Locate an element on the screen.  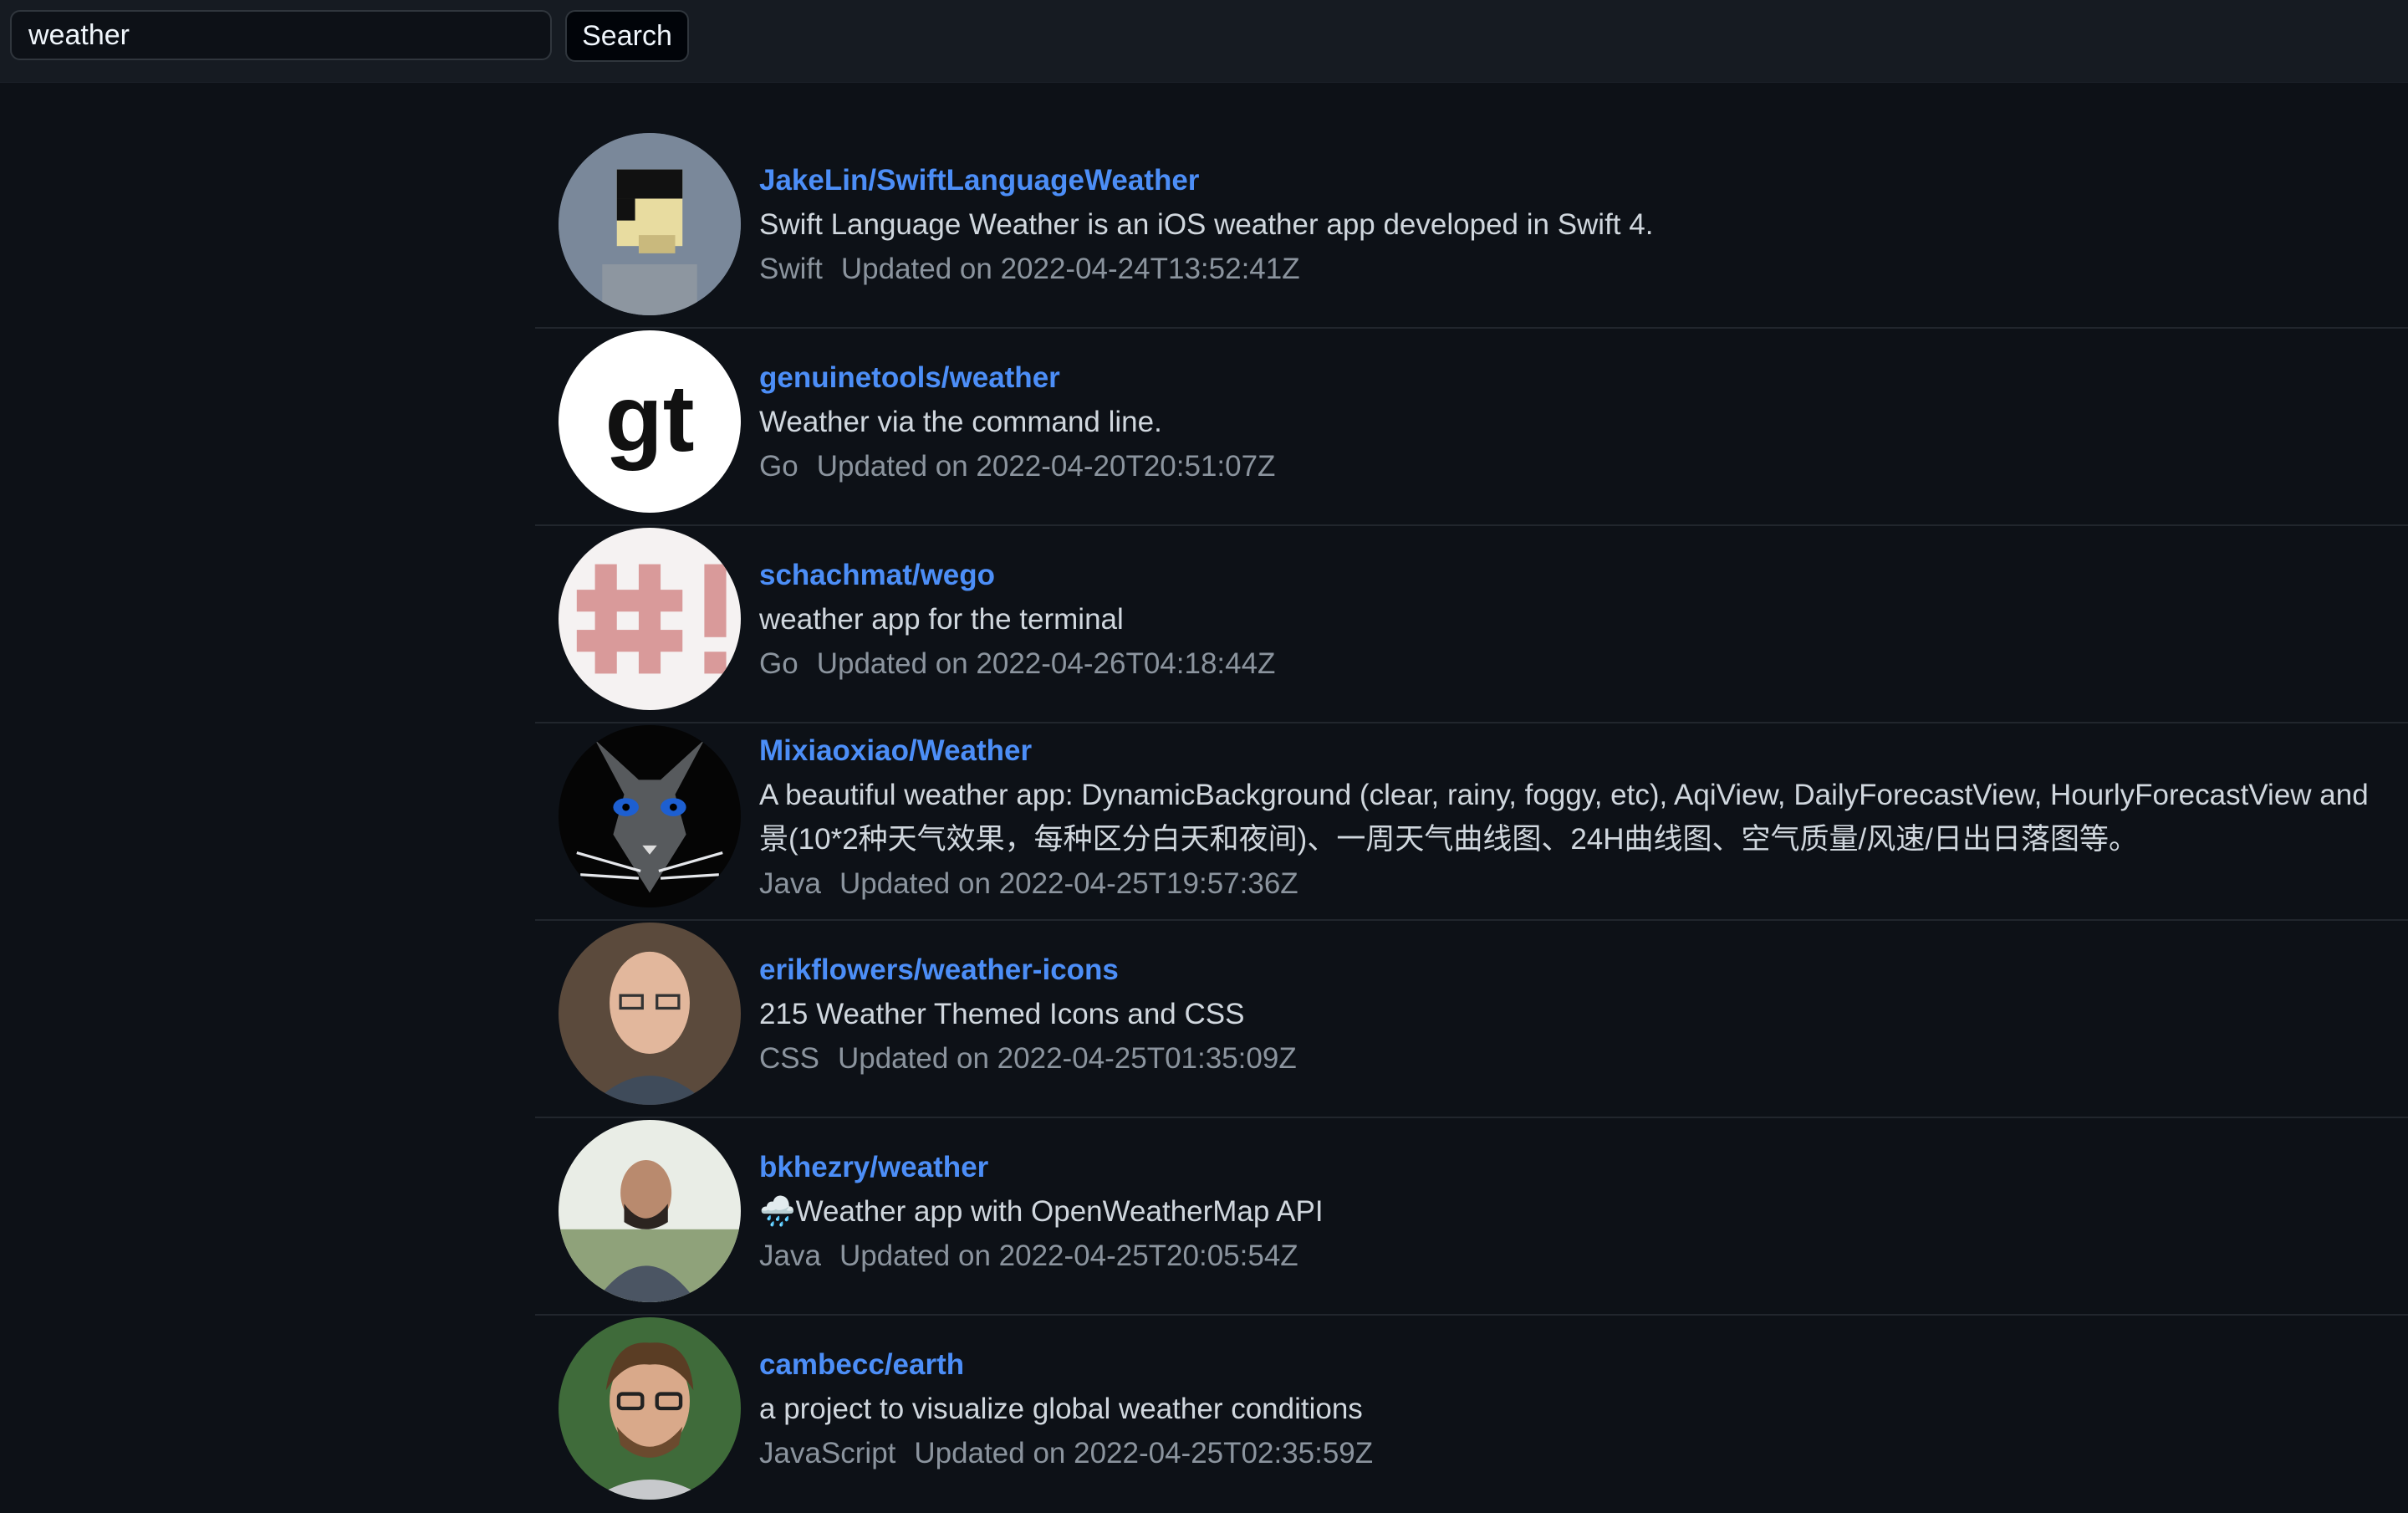
search-button: Search is located at coordinates (627, 36).